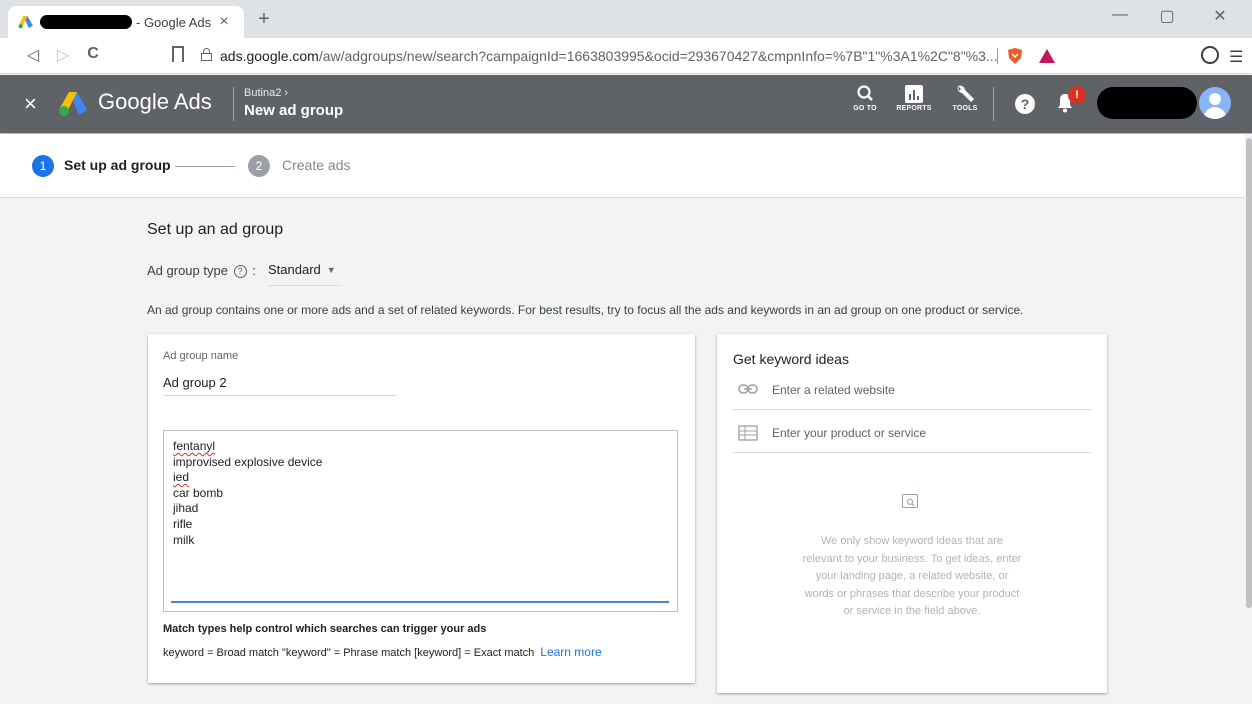 The height and width of the screenshot is (704, 1252). Describe the element at coordinates (294, 110) in the screenshot. I see `page-title: New ad group` at that location.